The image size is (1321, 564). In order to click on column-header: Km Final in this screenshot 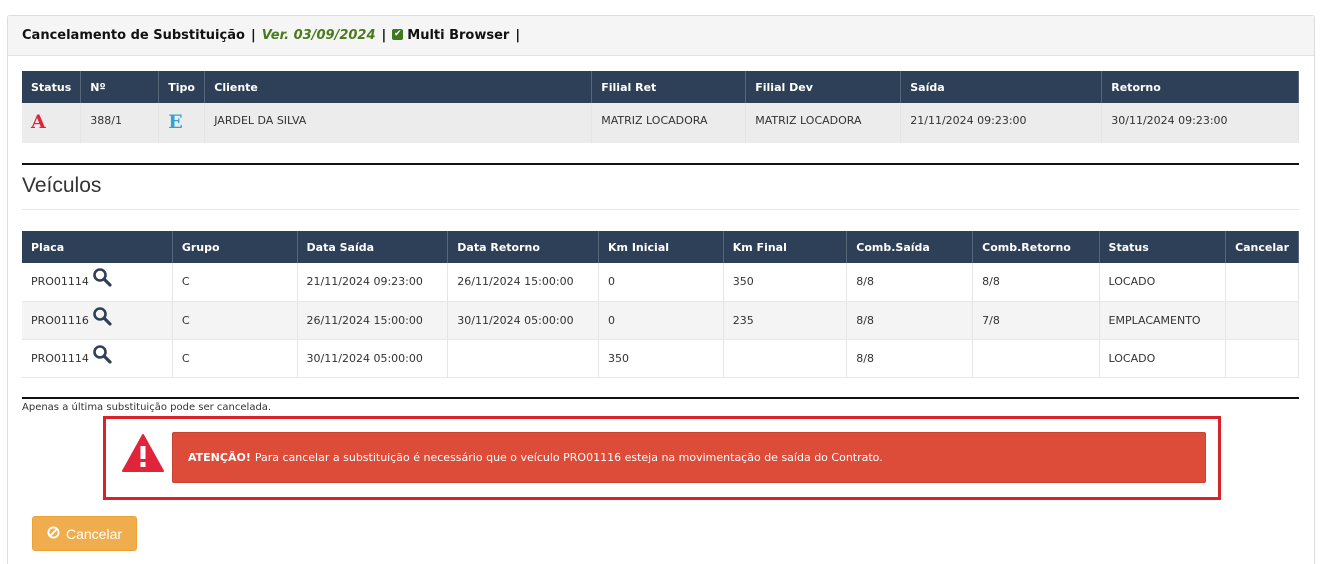, I will do `click(785, 247)`.